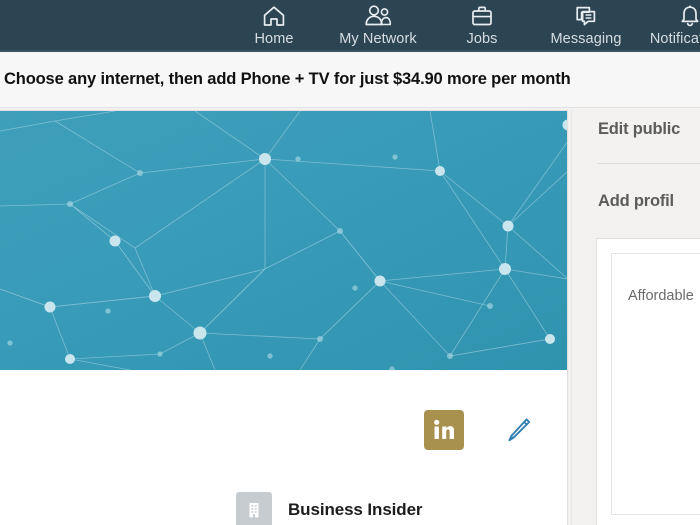  What do you see at coordinates (355, 509) in the screenshot?
I see `company-name-label: Business Insider` at bounding box center [355, 509].